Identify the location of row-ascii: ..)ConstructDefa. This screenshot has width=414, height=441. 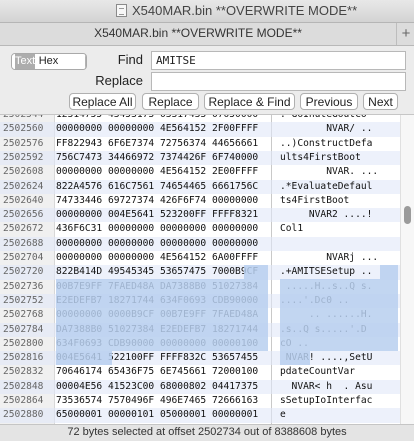
(326, 144).